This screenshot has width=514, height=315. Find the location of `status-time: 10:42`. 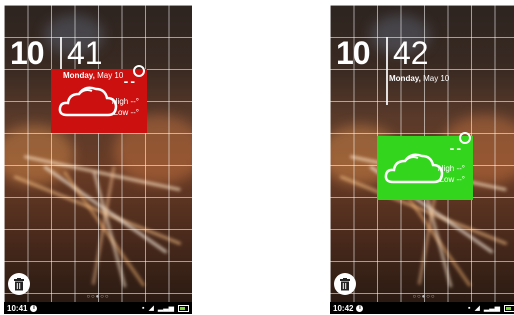

status-time: 10:42 is located at coordinates (343, 308).